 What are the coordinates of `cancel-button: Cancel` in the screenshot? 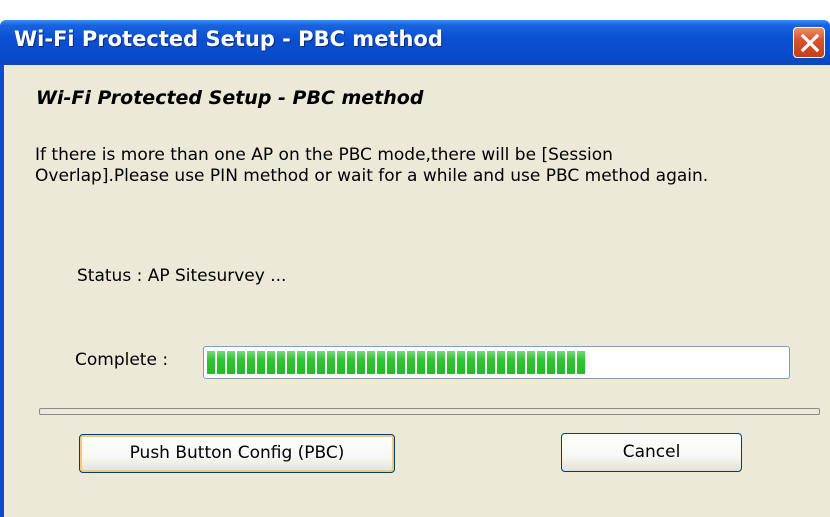 It's located at (651, 452).